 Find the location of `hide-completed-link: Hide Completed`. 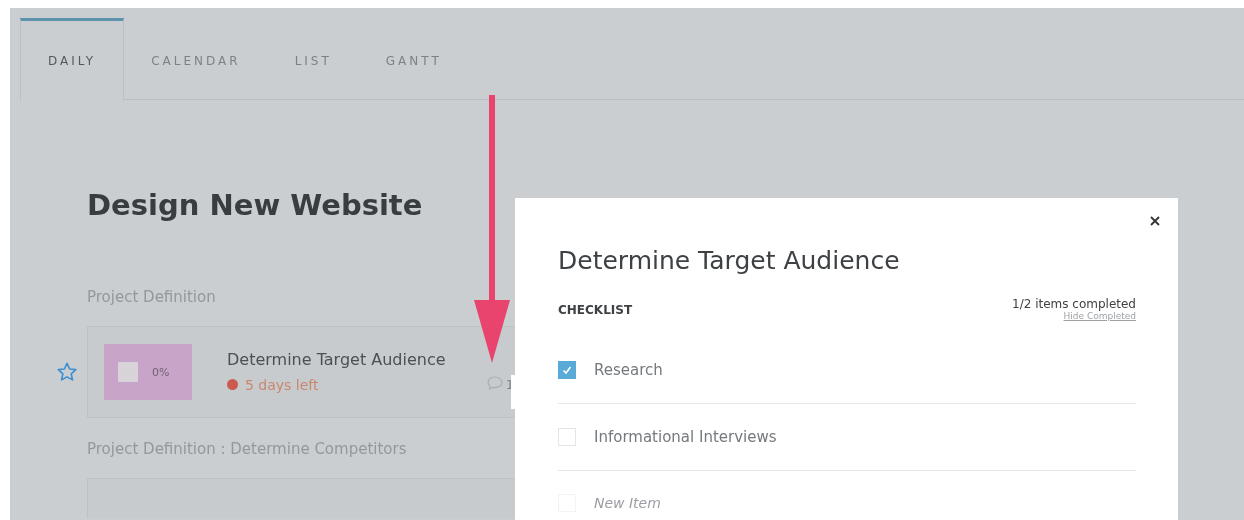

hide-completed-link: Hide Completed is located at coordinates (1099, 316).